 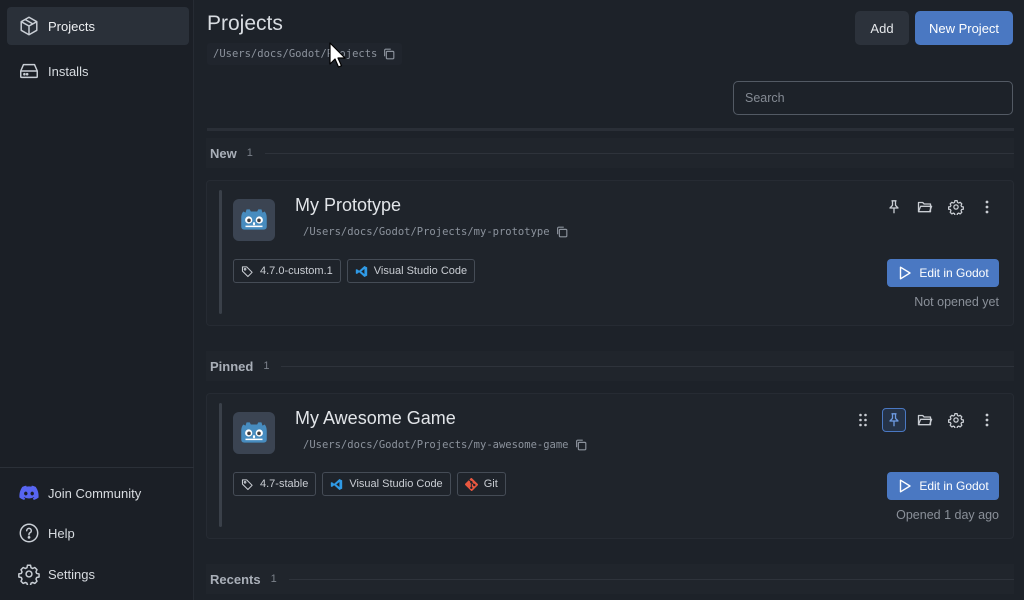 I want to click on sidebar-item-label: Help, so click(x=61, y=533).